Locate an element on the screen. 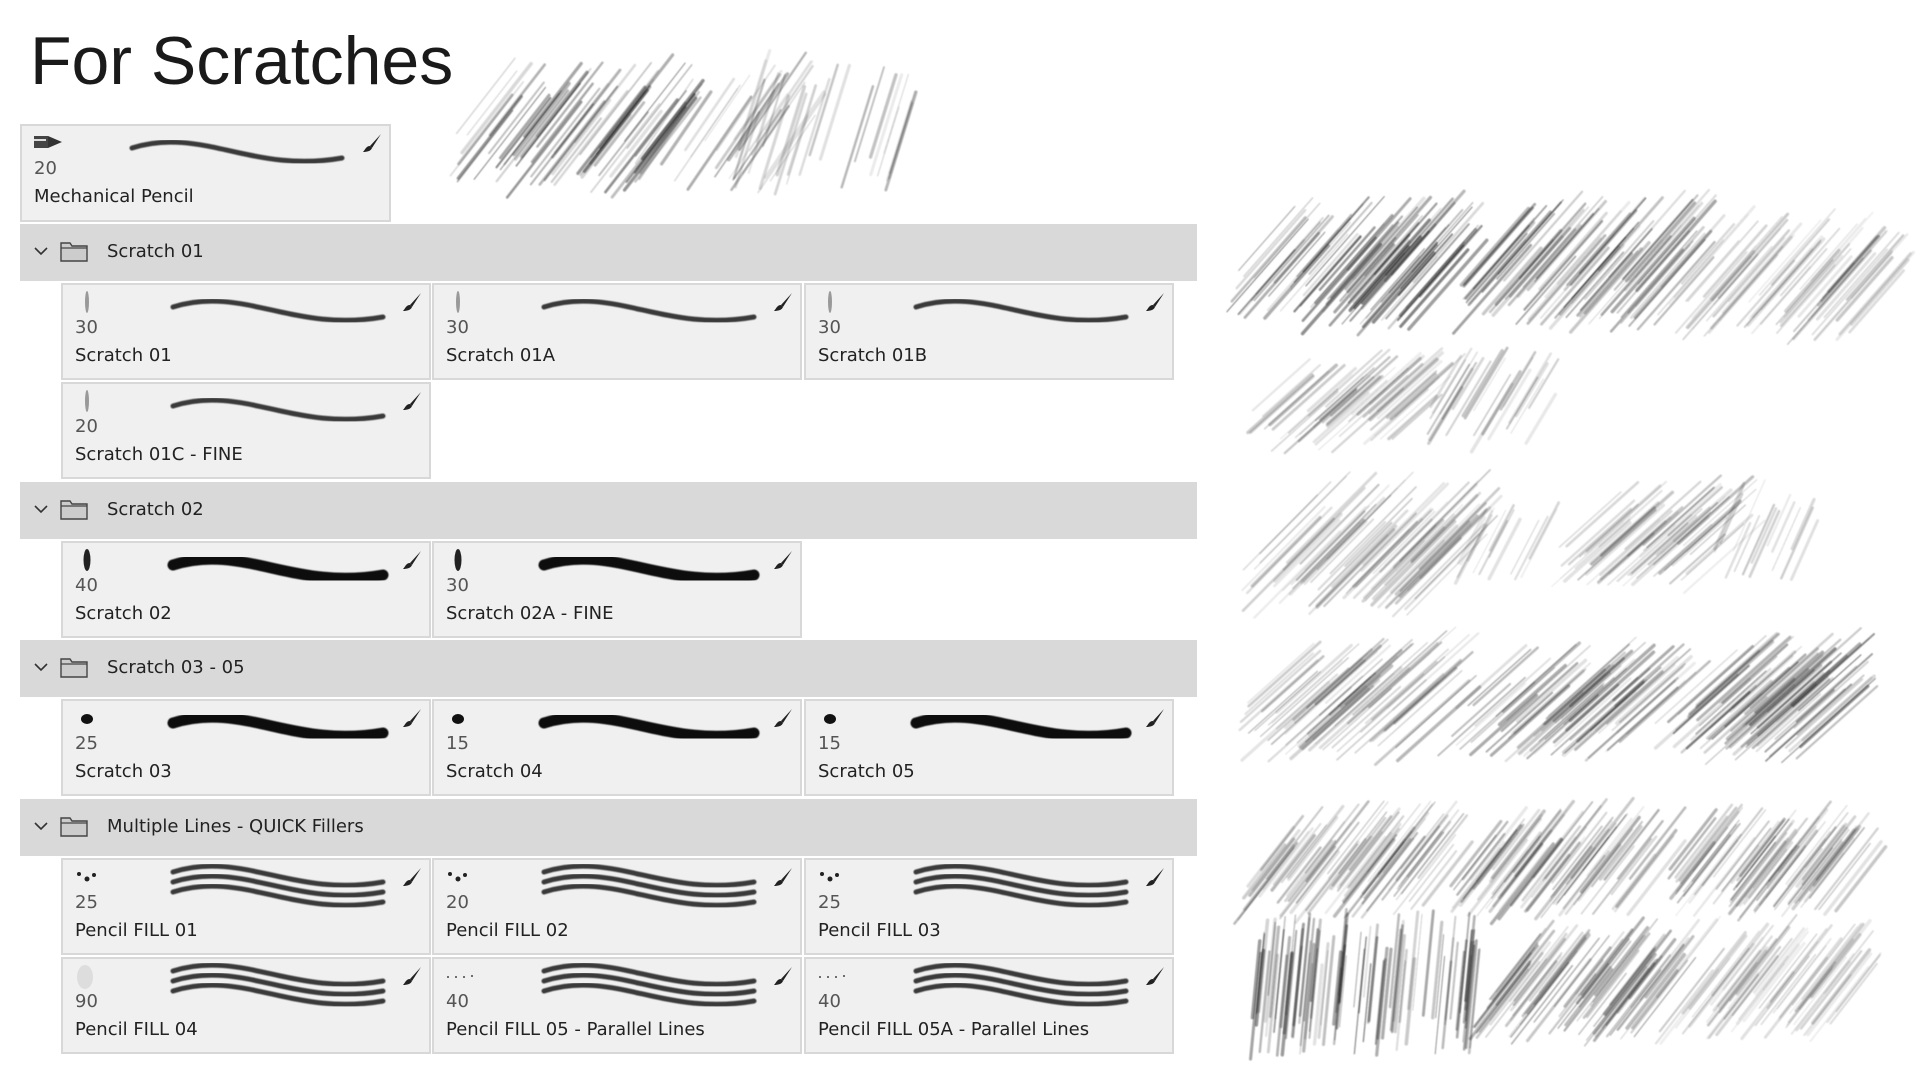  brush-name: Pencil FILL 01 is located at coordinates (136, 930).